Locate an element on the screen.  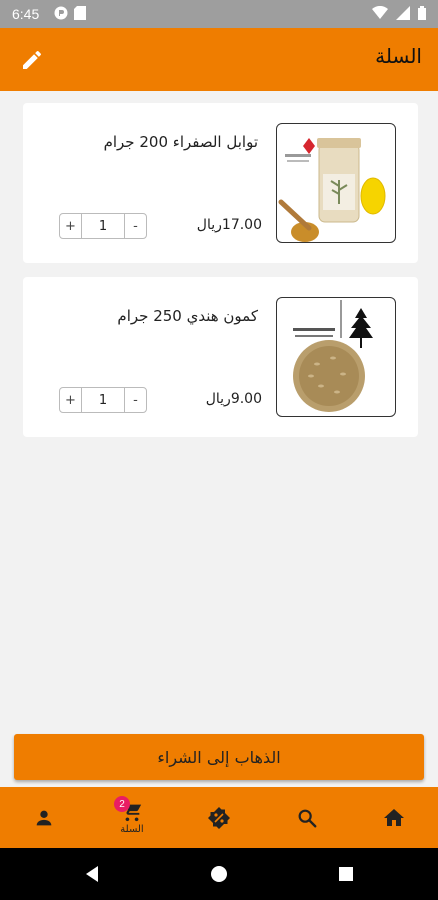
edit-button is located at coordinates (32, 60).